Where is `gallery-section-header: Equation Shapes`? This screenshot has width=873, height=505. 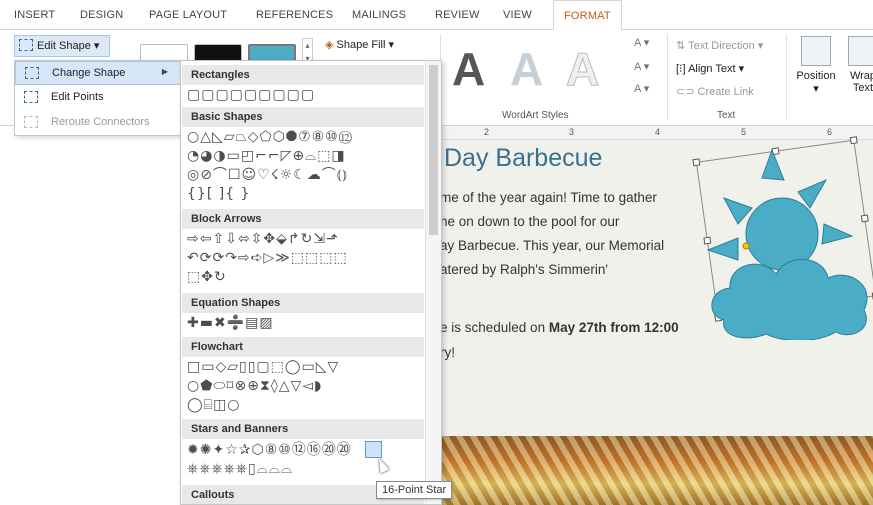
gallery-section-header: Equation Shapes is located at coordinates (303, 303).